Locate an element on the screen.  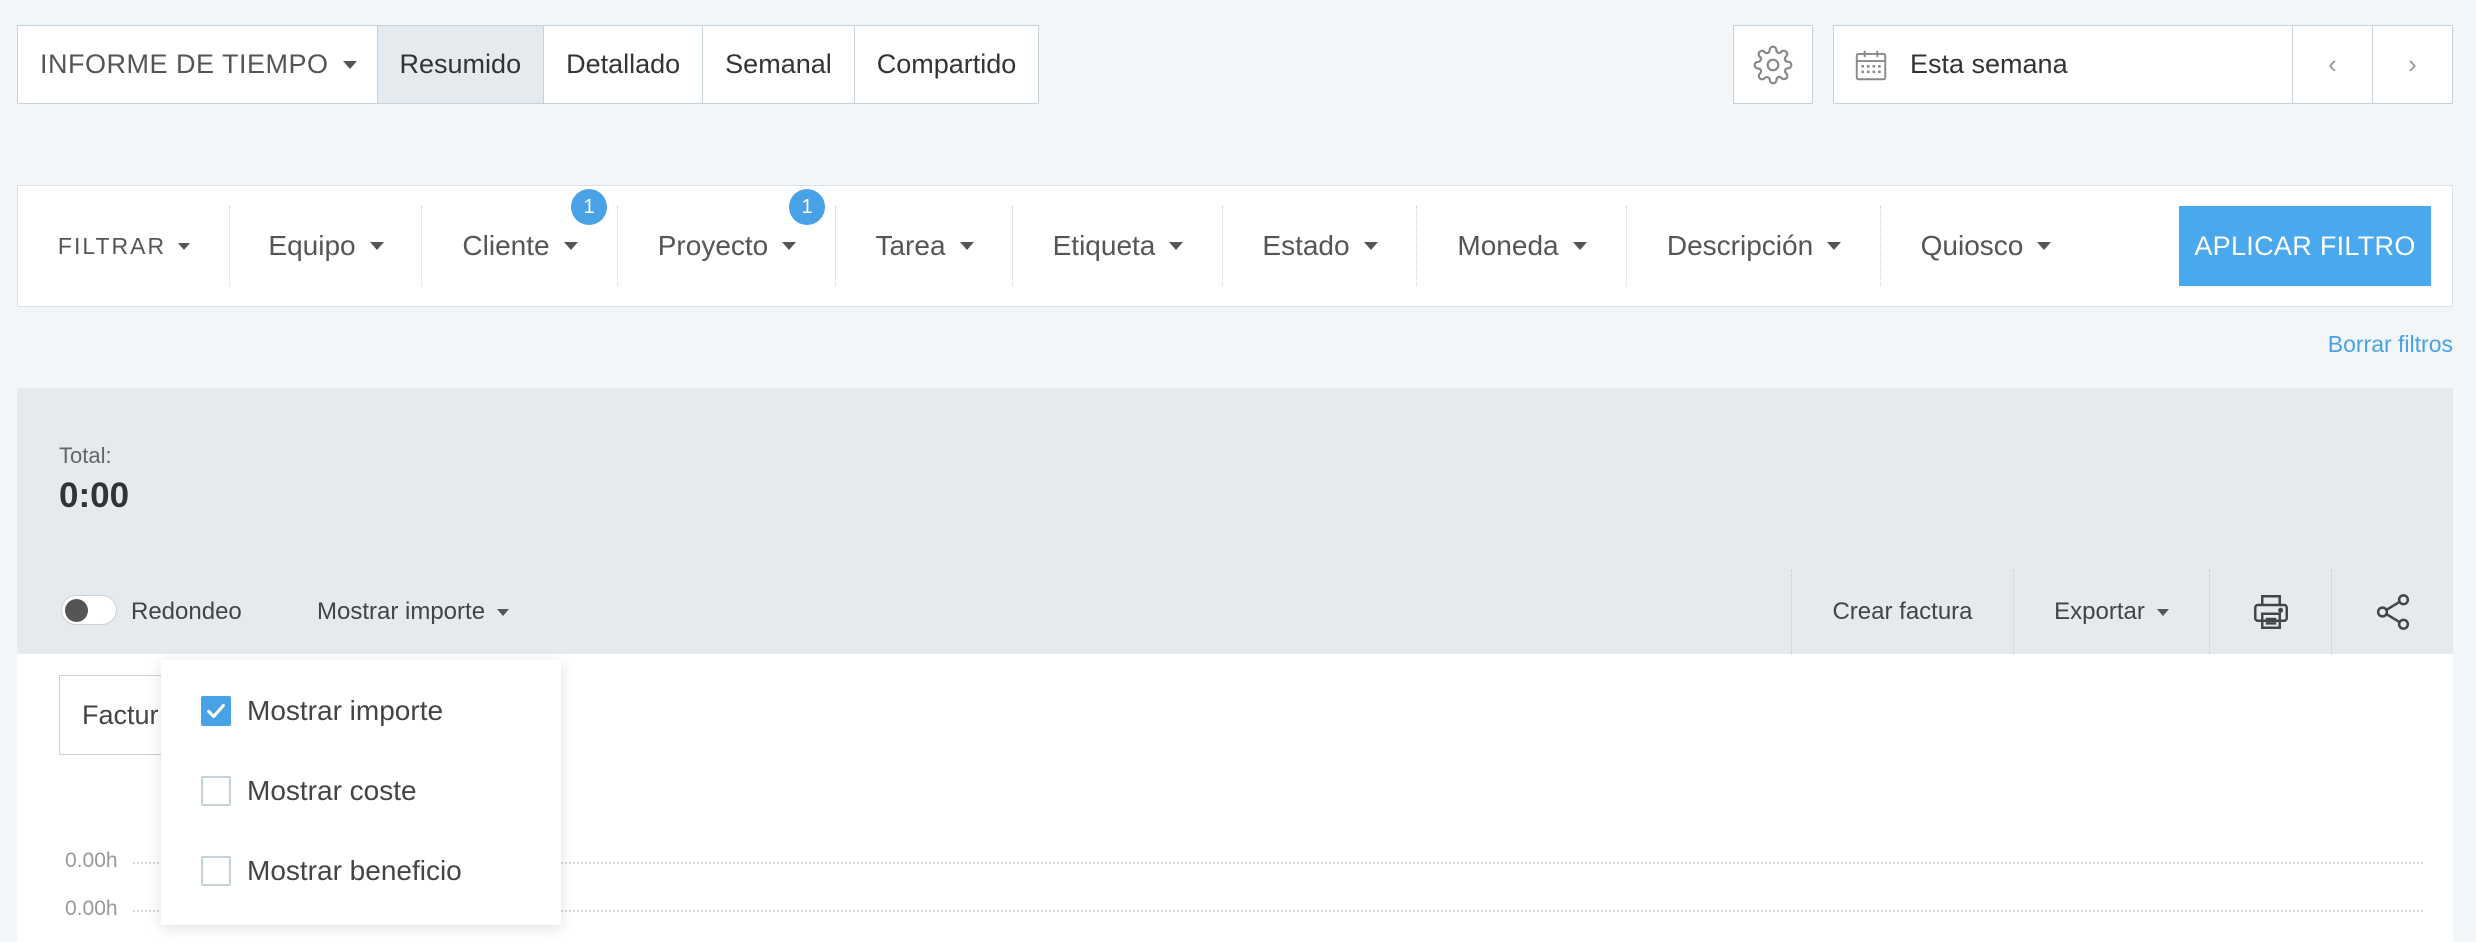
filter-task: Tarea is located at coordinates (924, 246).